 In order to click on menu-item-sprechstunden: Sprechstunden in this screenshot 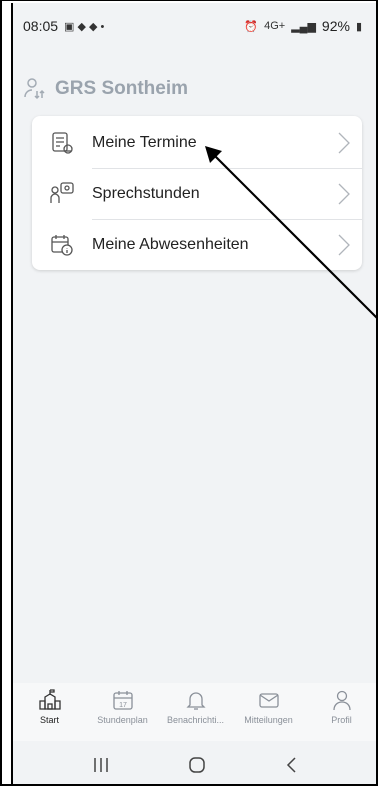, I will do `click(197, 194)`.